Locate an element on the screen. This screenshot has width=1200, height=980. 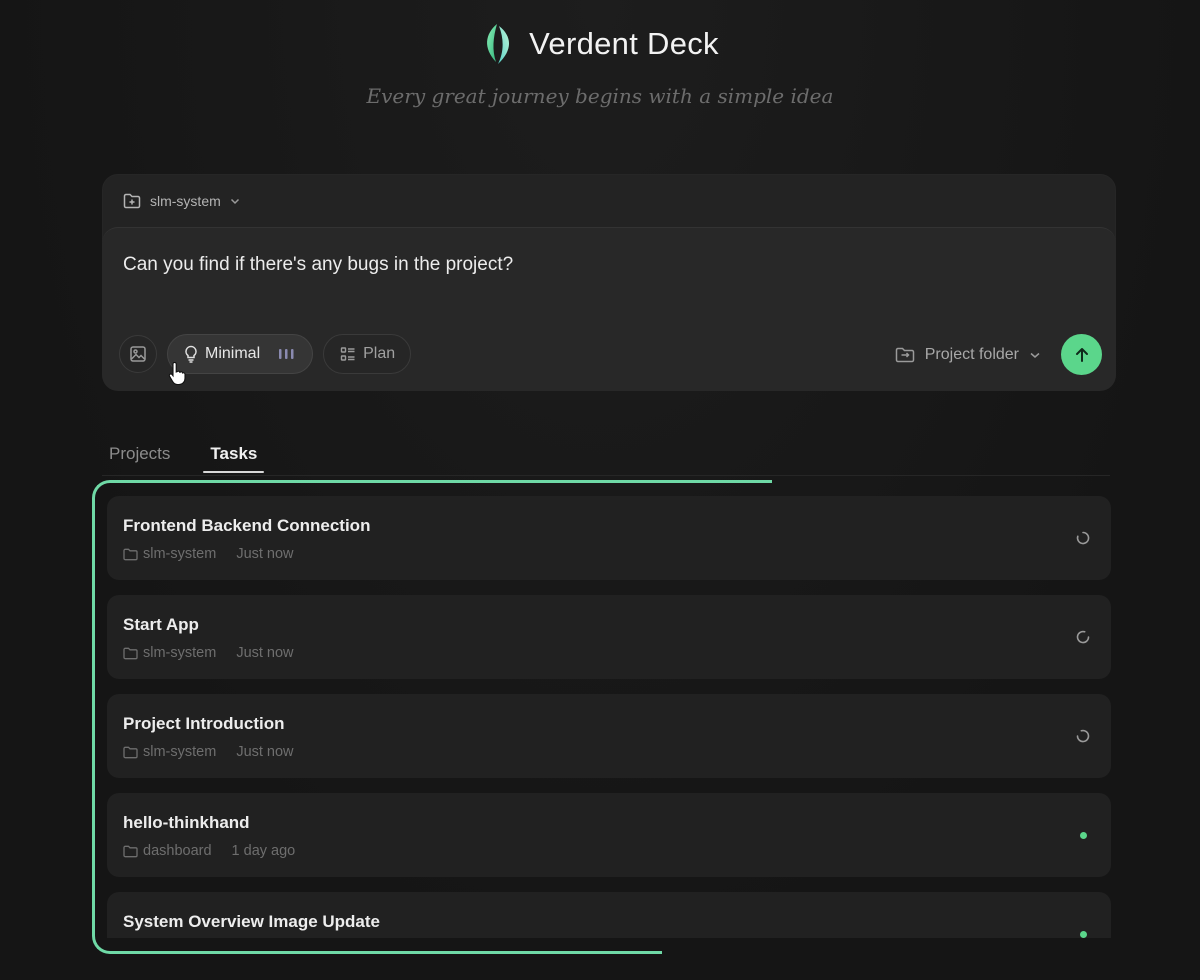
project-folder-selector: Project folder is located at coordinates (968, 355).